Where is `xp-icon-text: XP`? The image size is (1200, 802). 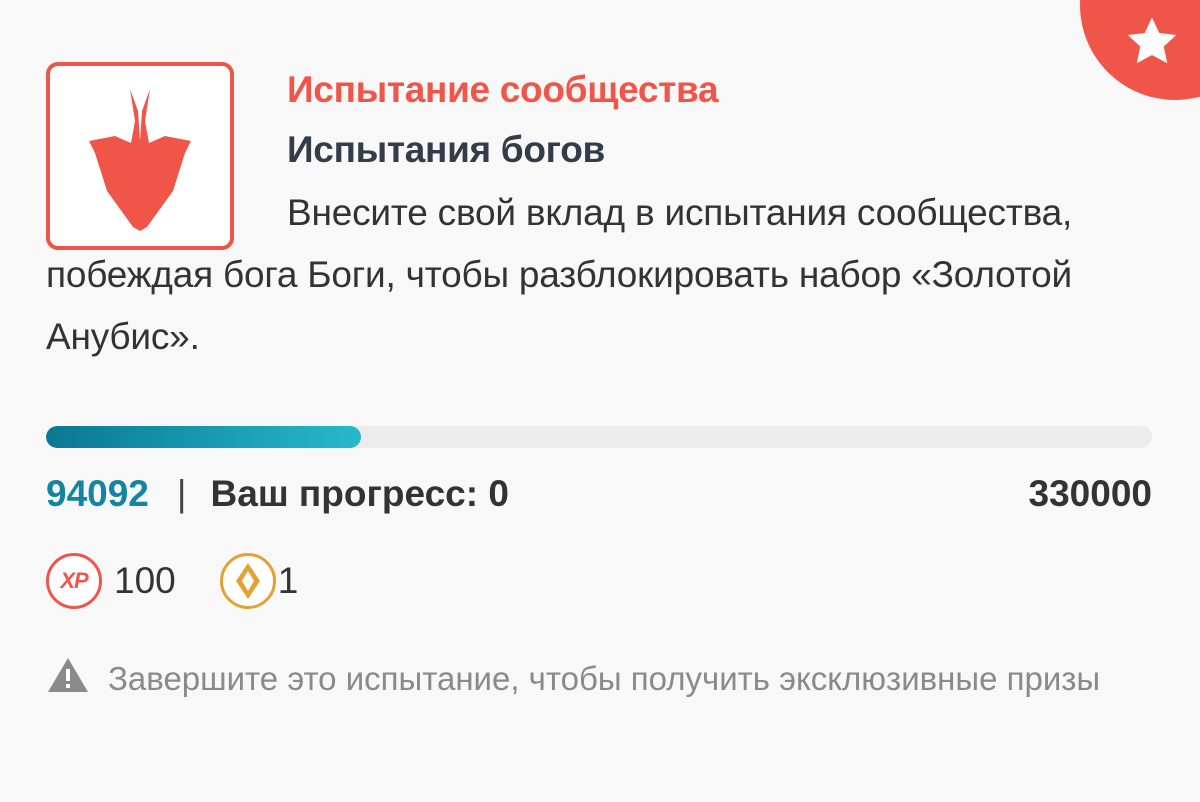 xp-icon-text: XP is located at coordinates (74, 580).